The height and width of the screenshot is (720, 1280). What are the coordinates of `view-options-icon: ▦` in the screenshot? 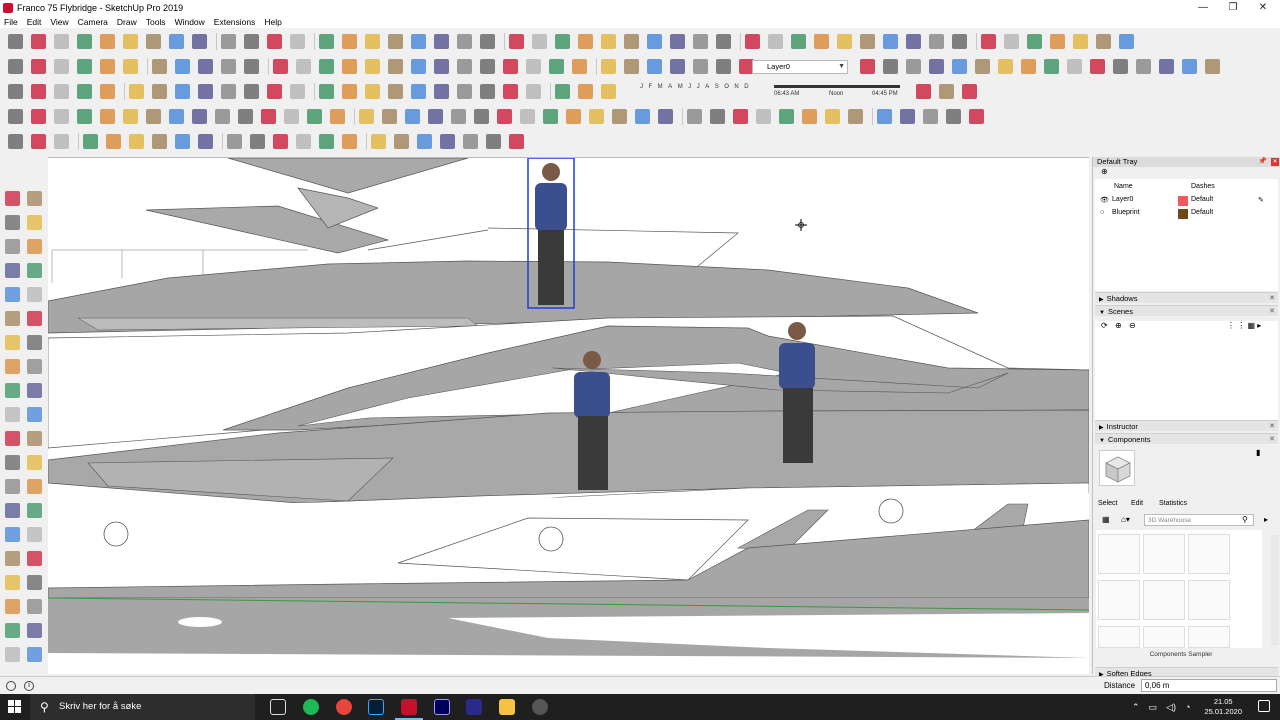 It's located at (1106, 519).